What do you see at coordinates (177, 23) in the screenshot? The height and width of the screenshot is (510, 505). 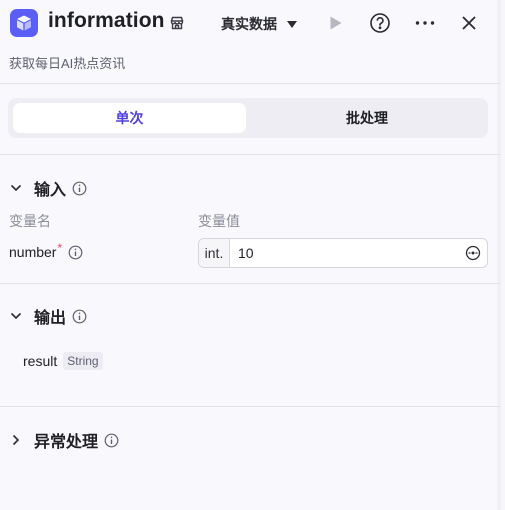 I see `store-icon` at bounding box center [177, 23].